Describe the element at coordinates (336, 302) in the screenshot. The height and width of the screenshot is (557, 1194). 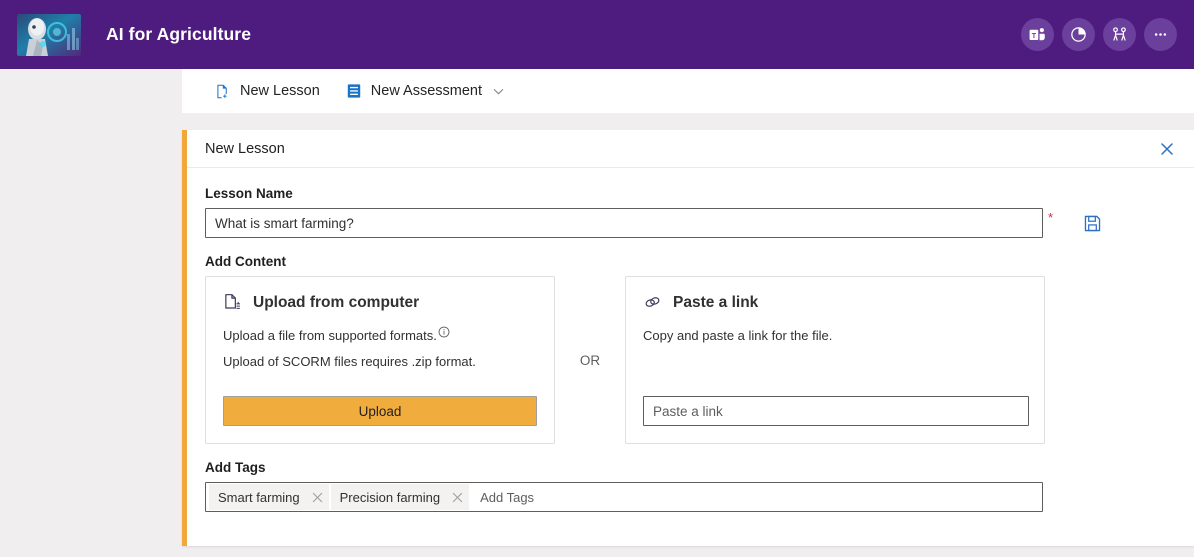
I see `upload-card-title: Upload from computer` at that location.